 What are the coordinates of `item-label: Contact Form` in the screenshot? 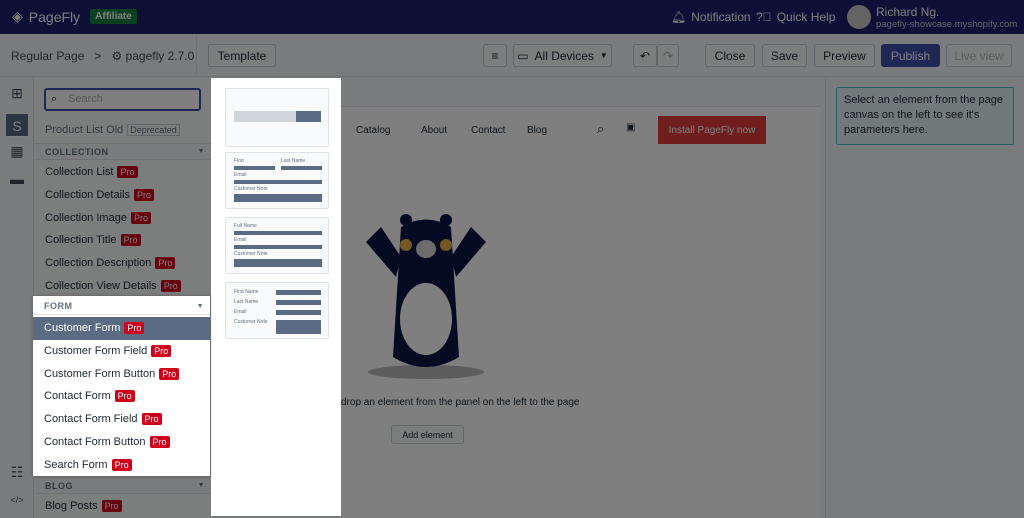 It's located at (77, 396).